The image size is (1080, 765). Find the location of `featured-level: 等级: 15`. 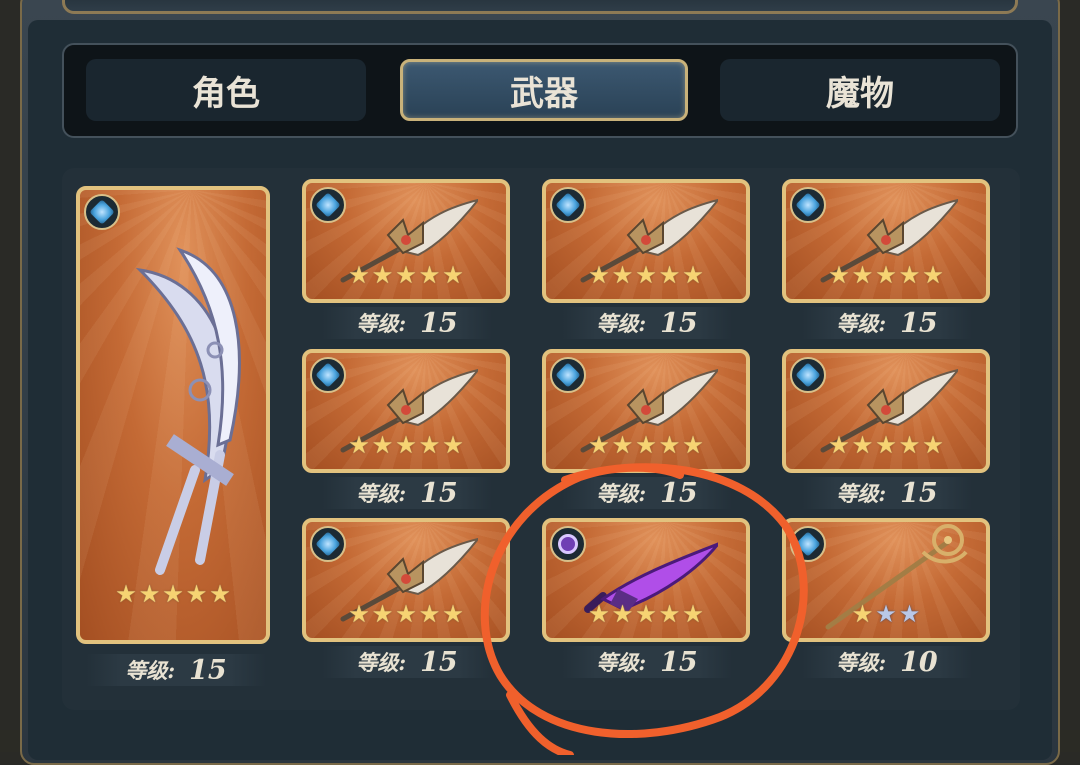

featured-level: 等级: 15 is located at coordinates (176, 670).